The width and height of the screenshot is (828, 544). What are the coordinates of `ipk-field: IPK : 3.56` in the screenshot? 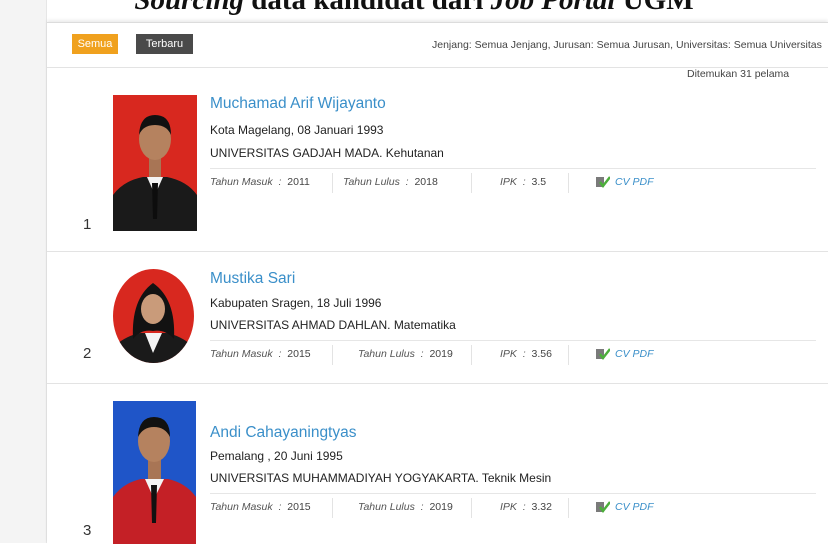 It's located at (526, 354).